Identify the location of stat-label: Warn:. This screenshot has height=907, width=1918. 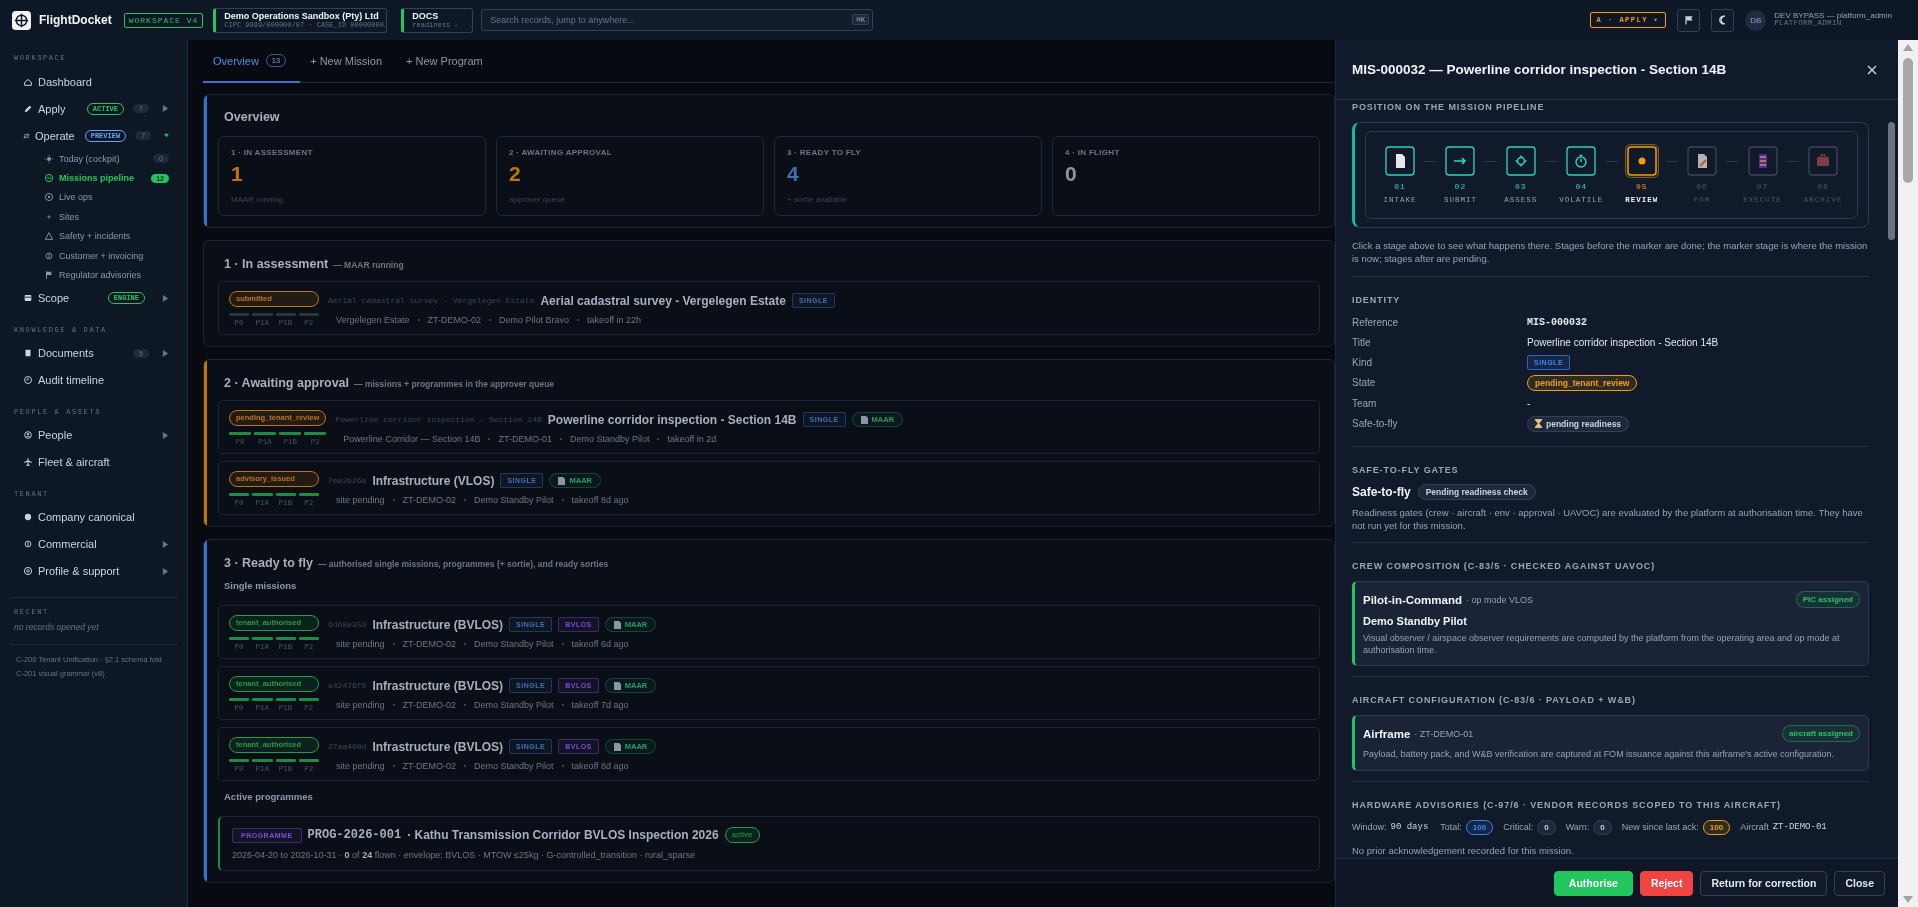
(1577, 827).